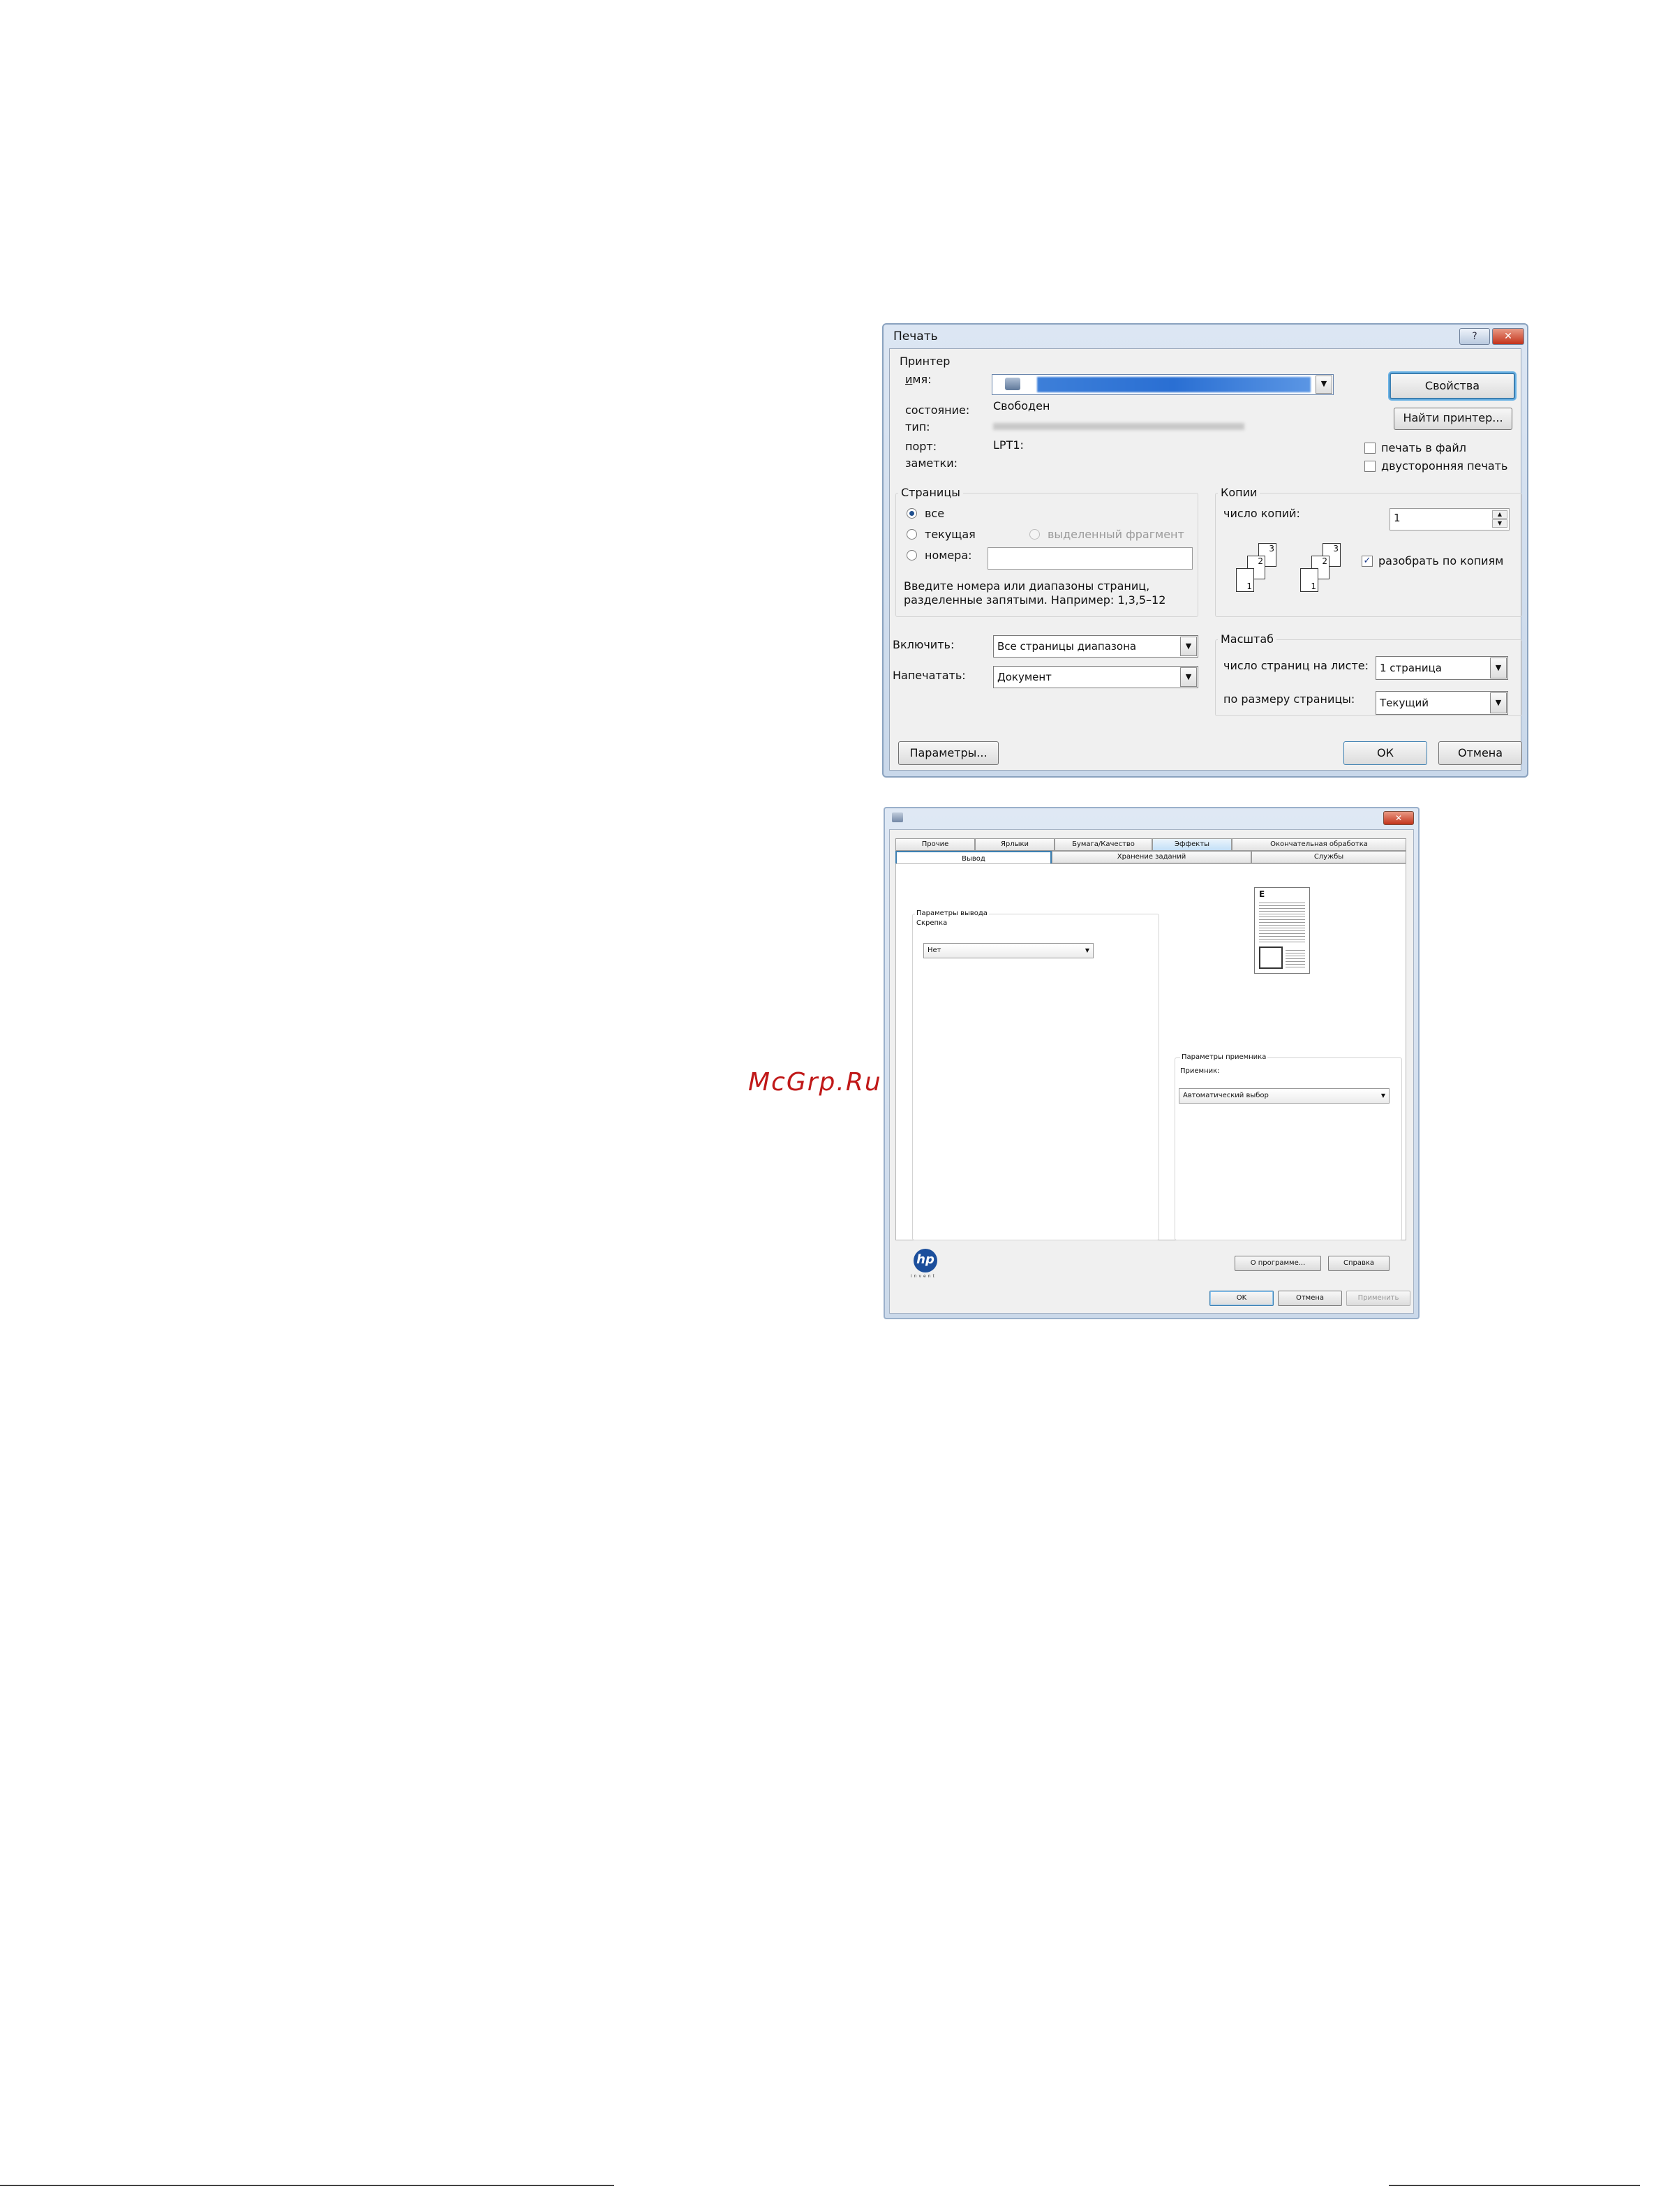 The width and height of the screenshot is (1661, 2212). I want to click on help-button: ?, so click(1474, 336).